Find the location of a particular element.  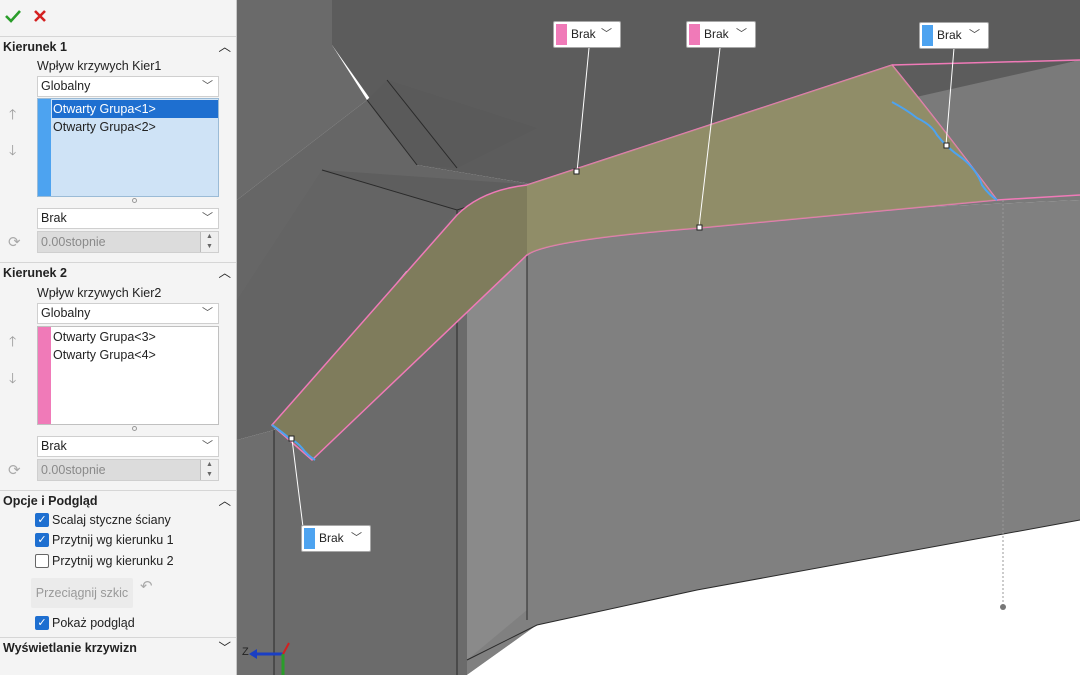

checkbox-unchecked is located at coordinates (42, 561).